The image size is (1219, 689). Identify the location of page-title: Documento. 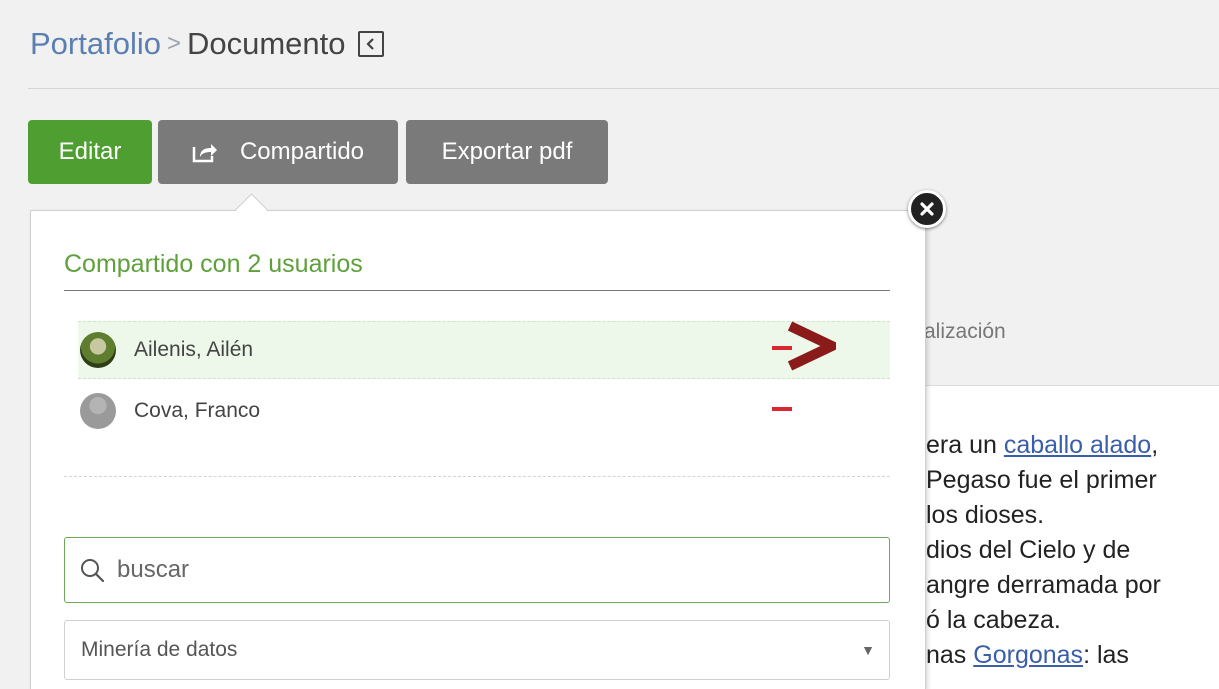
(266, 43).